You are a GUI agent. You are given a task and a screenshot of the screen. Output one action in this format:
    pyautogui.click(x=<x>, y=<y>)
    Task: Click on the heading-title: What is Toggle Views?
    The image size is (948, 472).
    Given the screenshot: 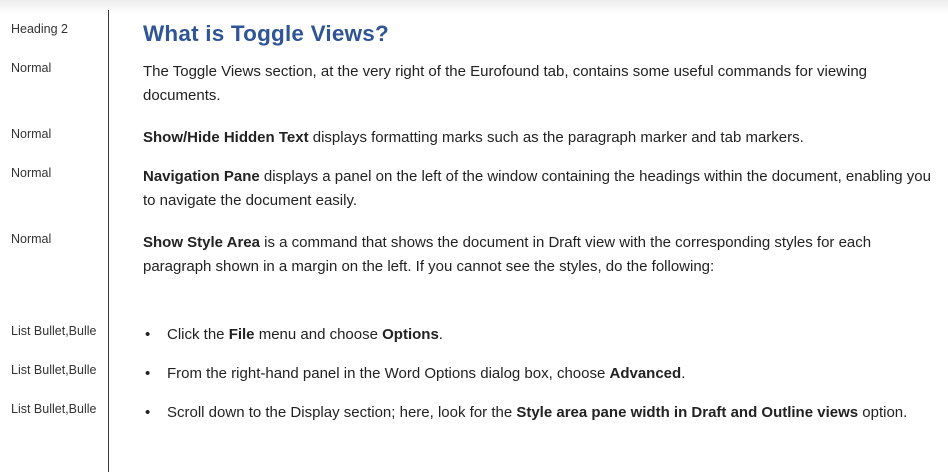 What is the action you would take?
    pyautogui.click(x=266, y=33)
    